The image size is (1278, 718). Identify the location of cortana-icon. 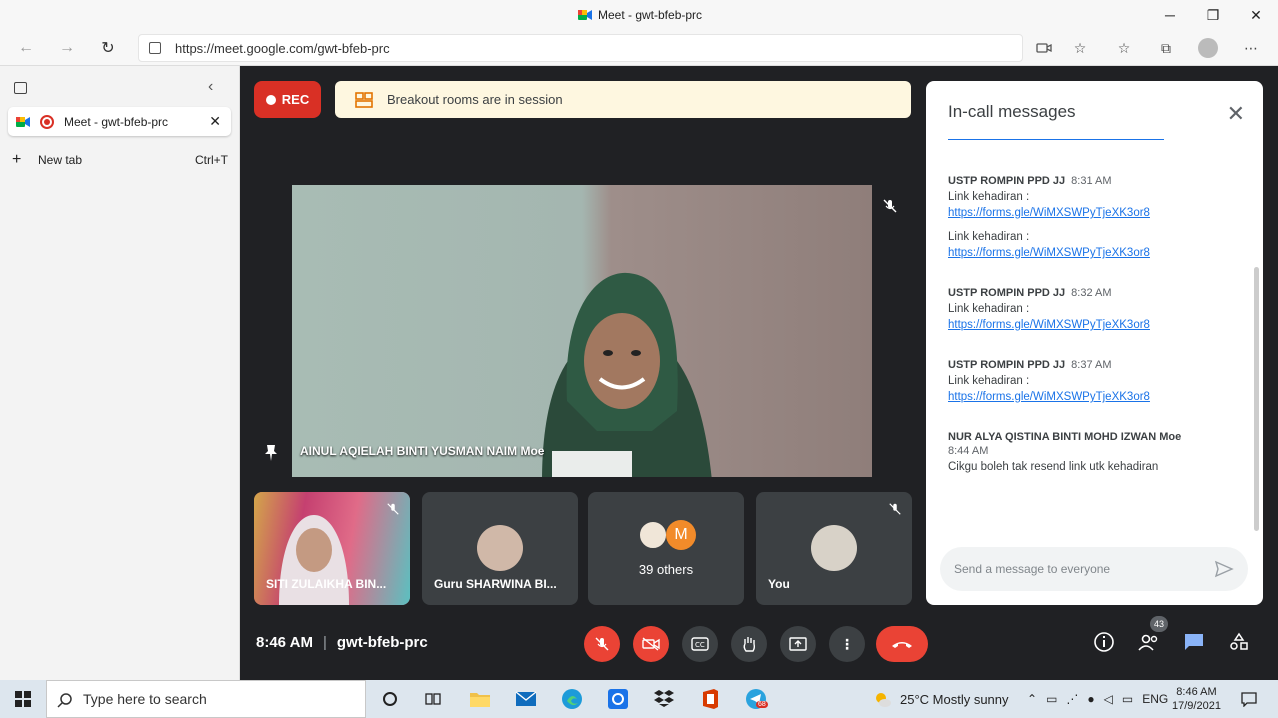
(390, 699).